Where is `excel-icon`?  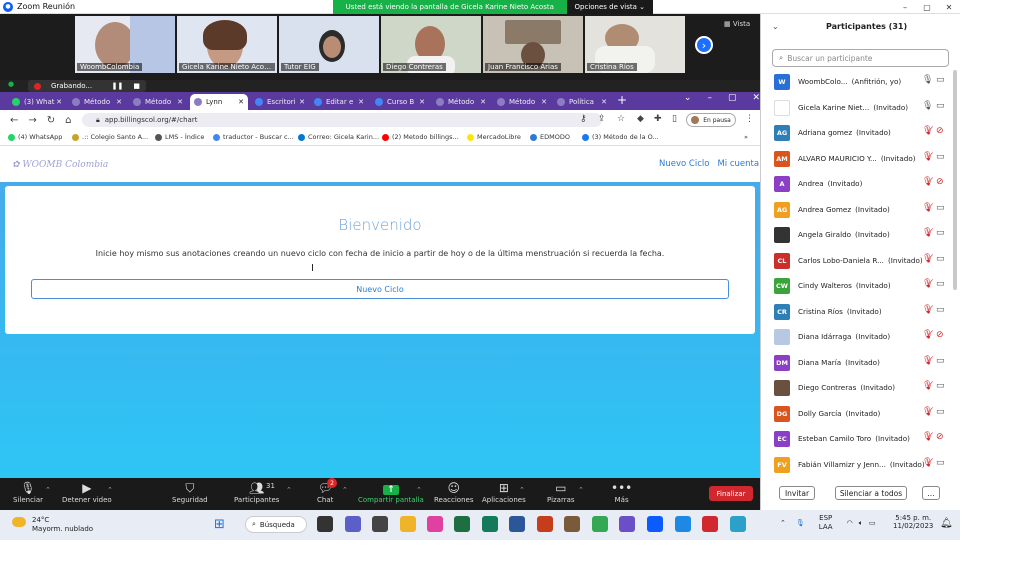 excel-icon is located at coordinates (462, 524).